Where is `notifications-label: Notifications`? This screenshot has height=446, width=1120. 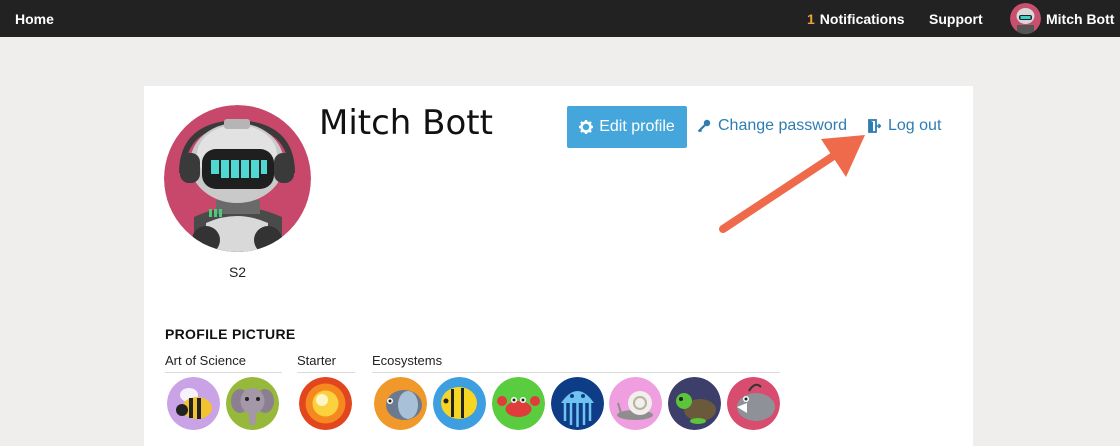 notifications-label: Notifications is located at coordinates (862, 19).